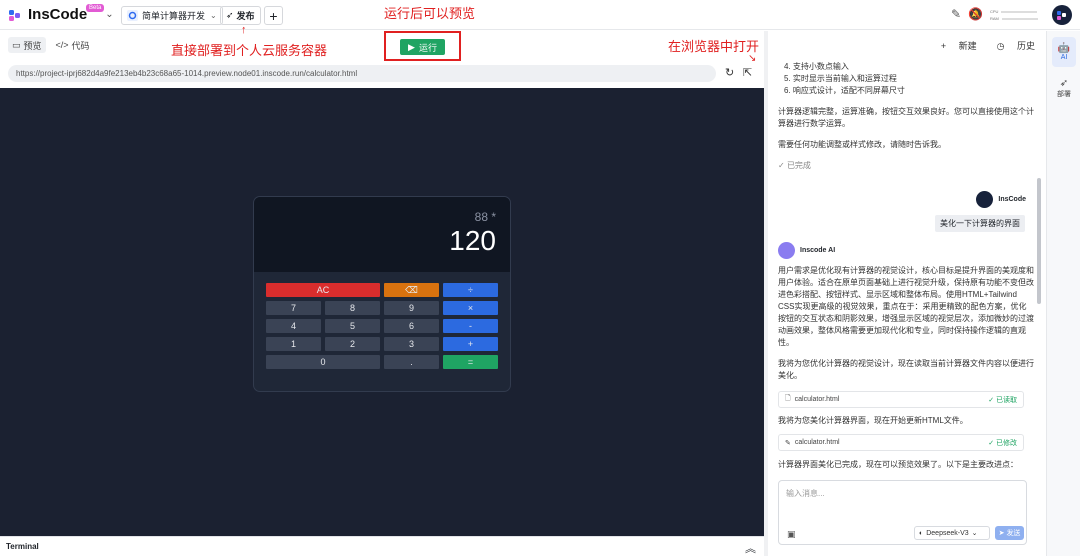  What do you see at coordinates (798, 165) in the screenshot?
I see `done-label: 已完成` at bounding box center [798, 165].